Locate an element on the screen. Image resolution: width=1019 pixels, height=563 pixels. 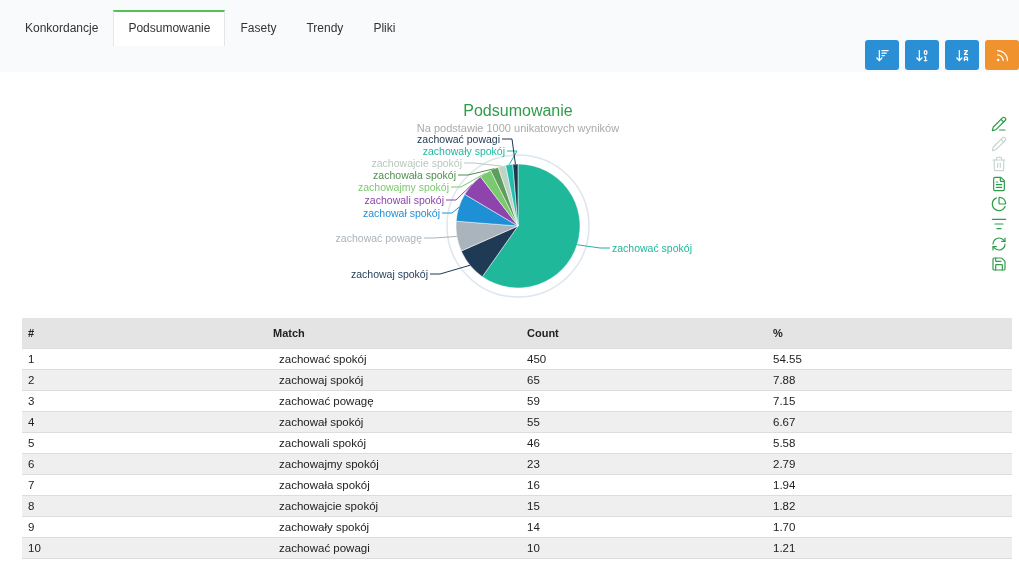
table-cell-text: zachowaj spokój is located at coordinates (321, 380).